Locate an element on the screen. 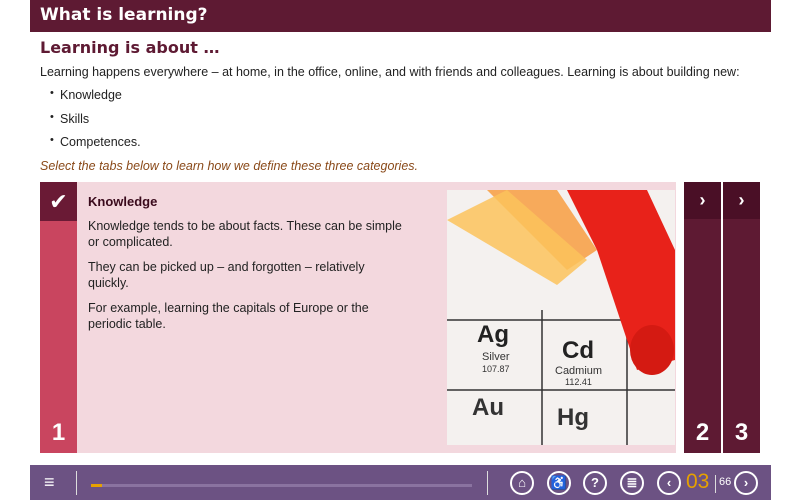  current-page: 03 is located at coordinates (698, 481).